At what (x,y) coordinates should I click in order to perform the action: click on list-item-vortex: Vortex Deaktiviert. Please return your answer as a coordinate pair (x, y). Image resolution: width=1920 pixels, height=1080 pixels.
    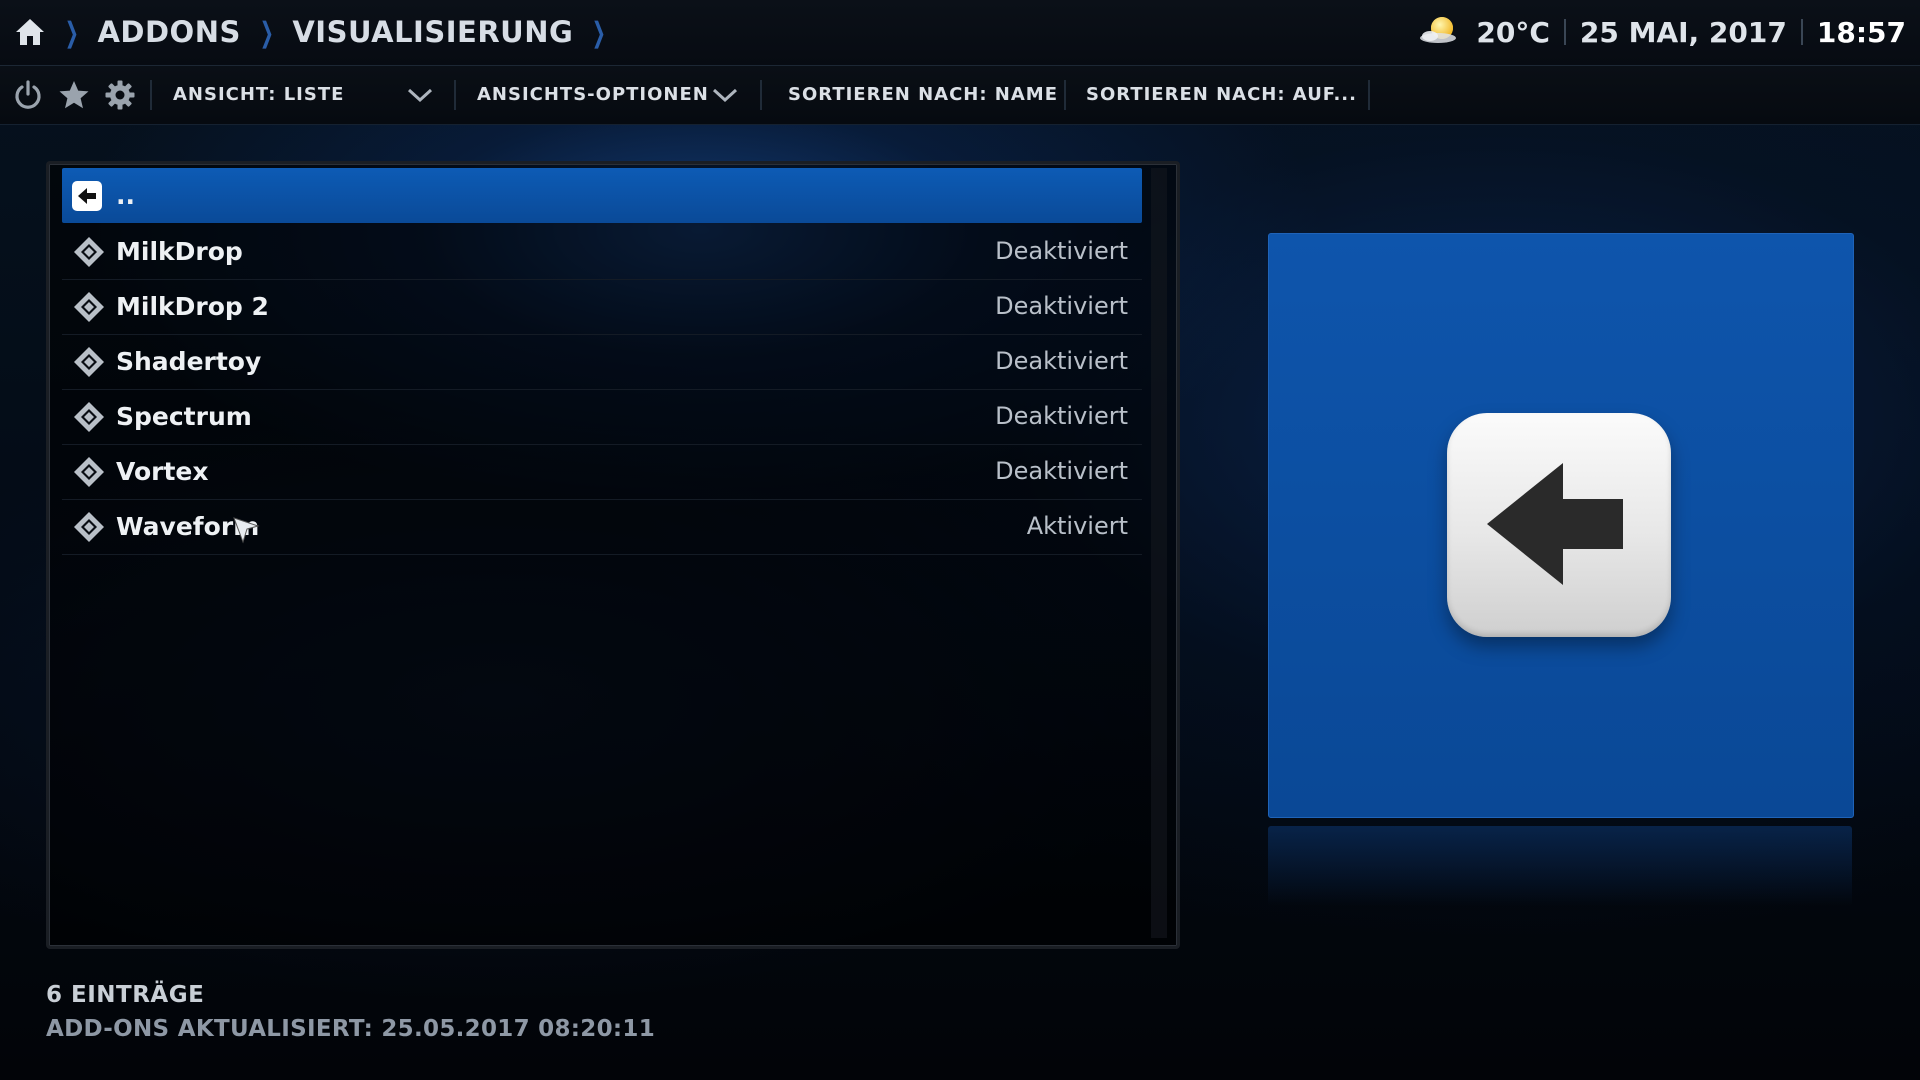
    Looking at the image, I should click on (602, 472).